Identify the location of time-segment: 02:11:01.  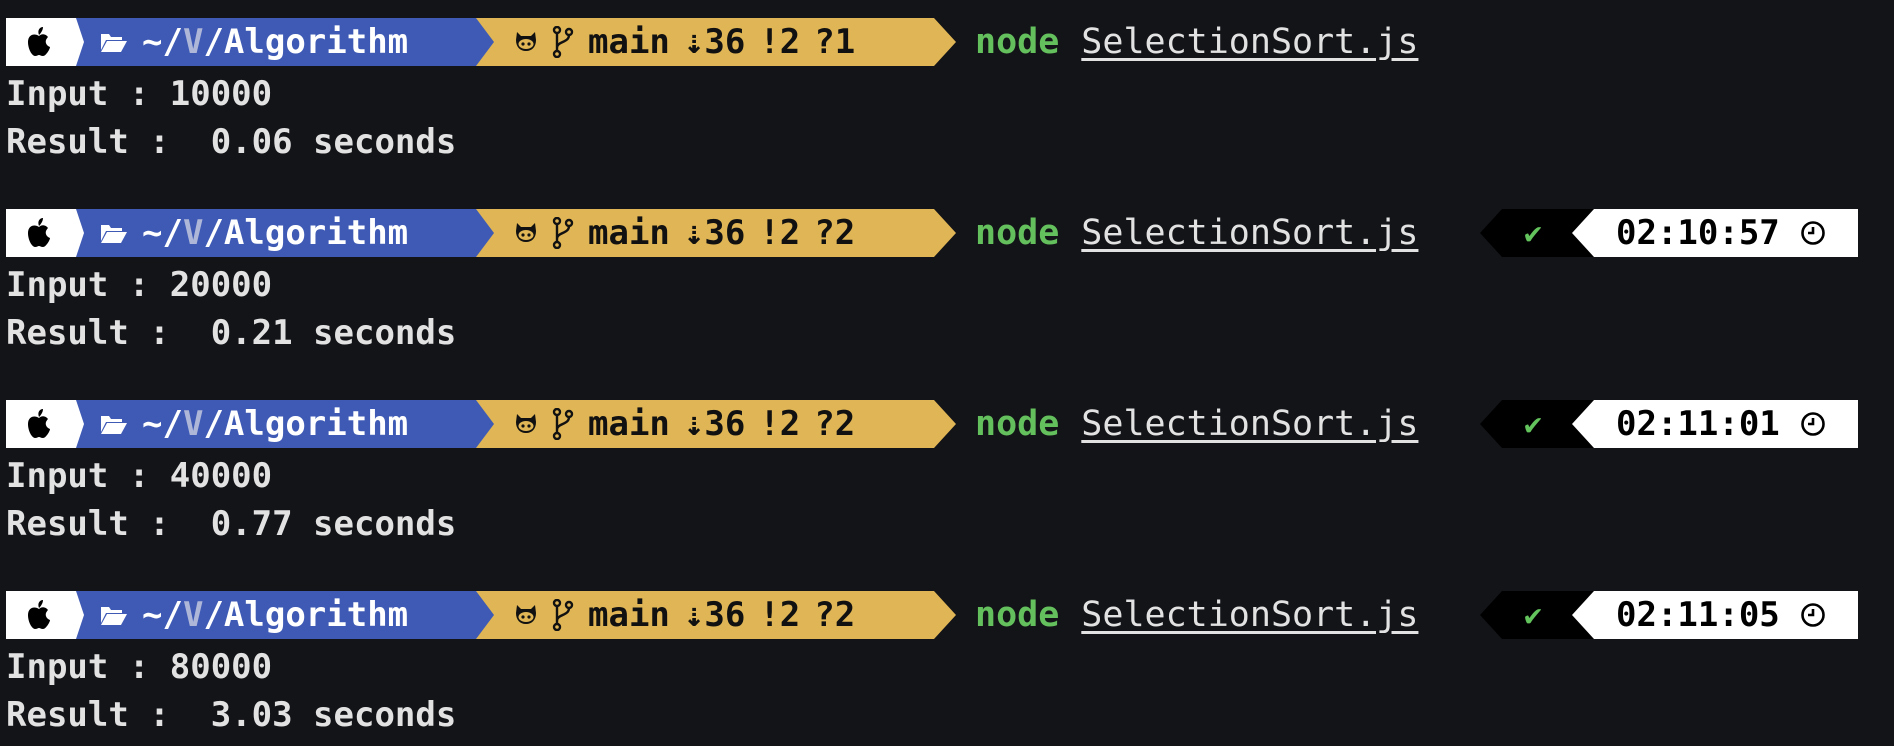
(1715, 424).